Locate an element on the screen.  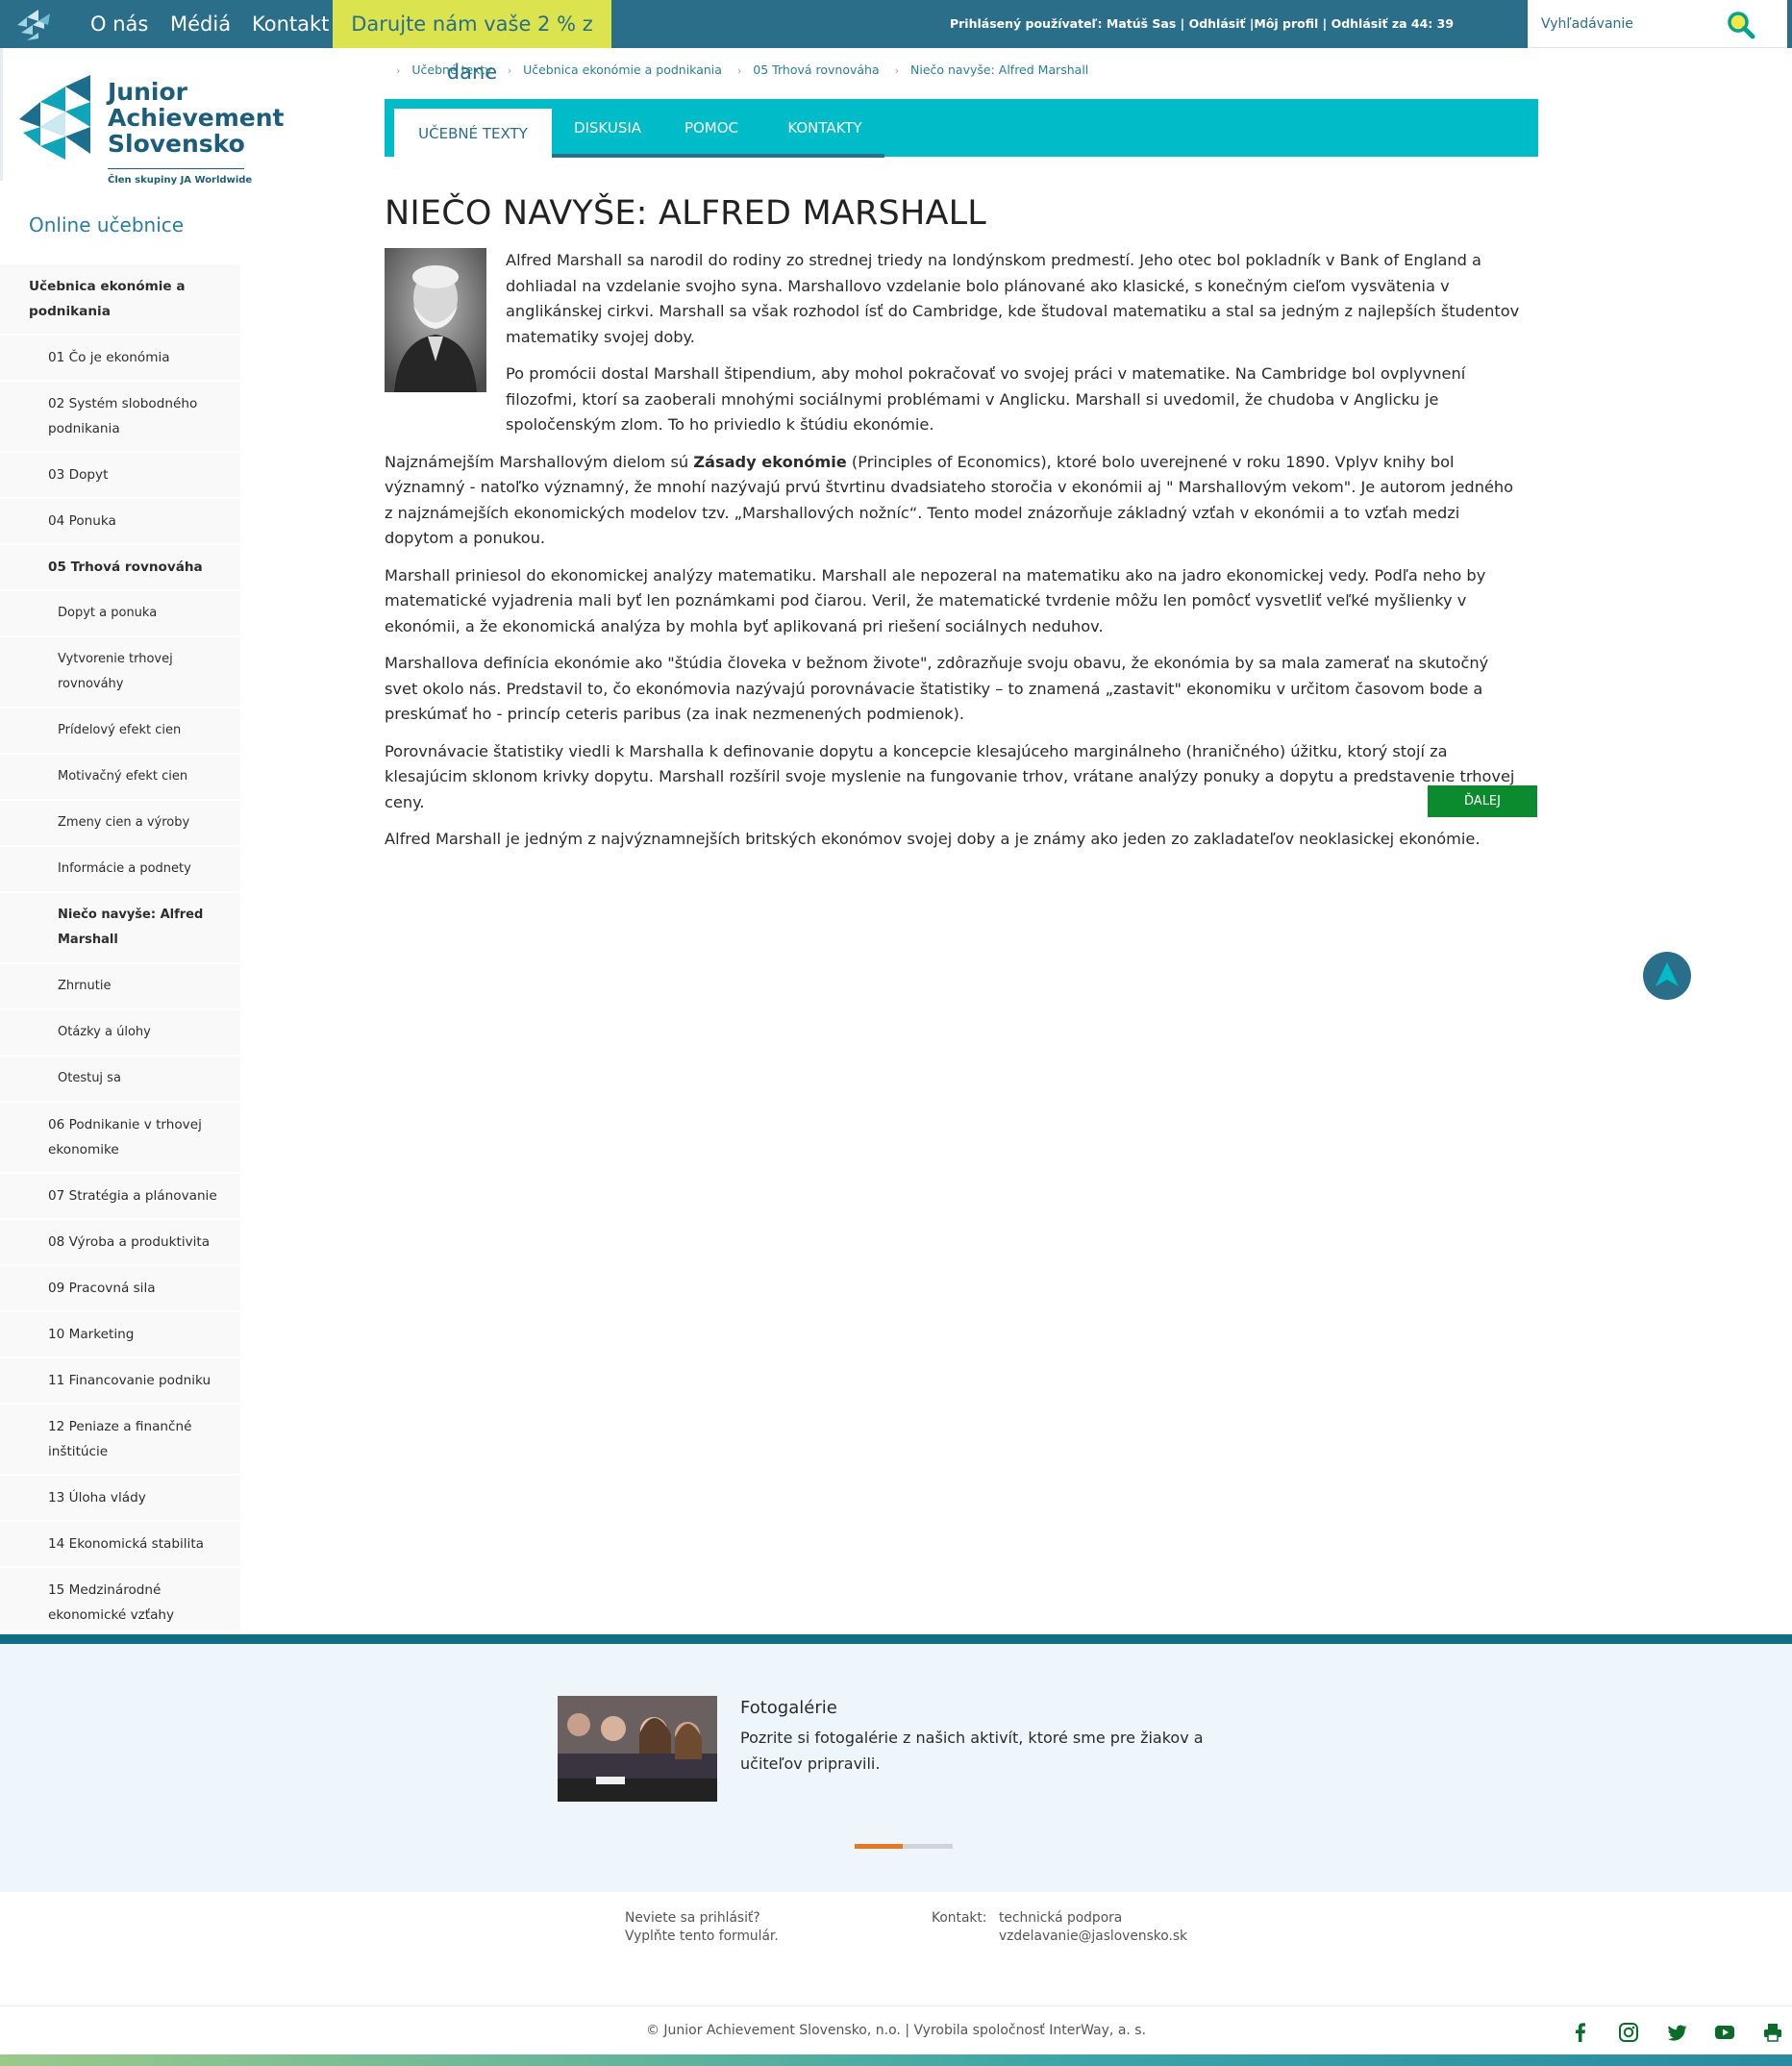
nav-o-nas: O nás is located at coordinates (119, 24).